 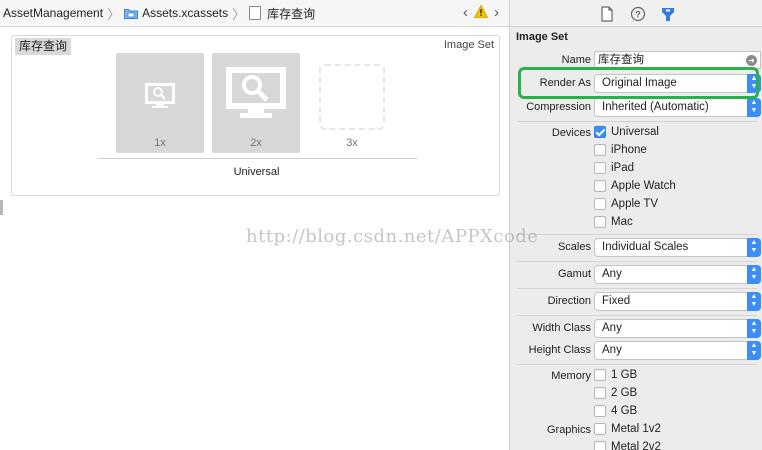 I want to click on attributes-inspector-icon, so click(x=668, y=14).